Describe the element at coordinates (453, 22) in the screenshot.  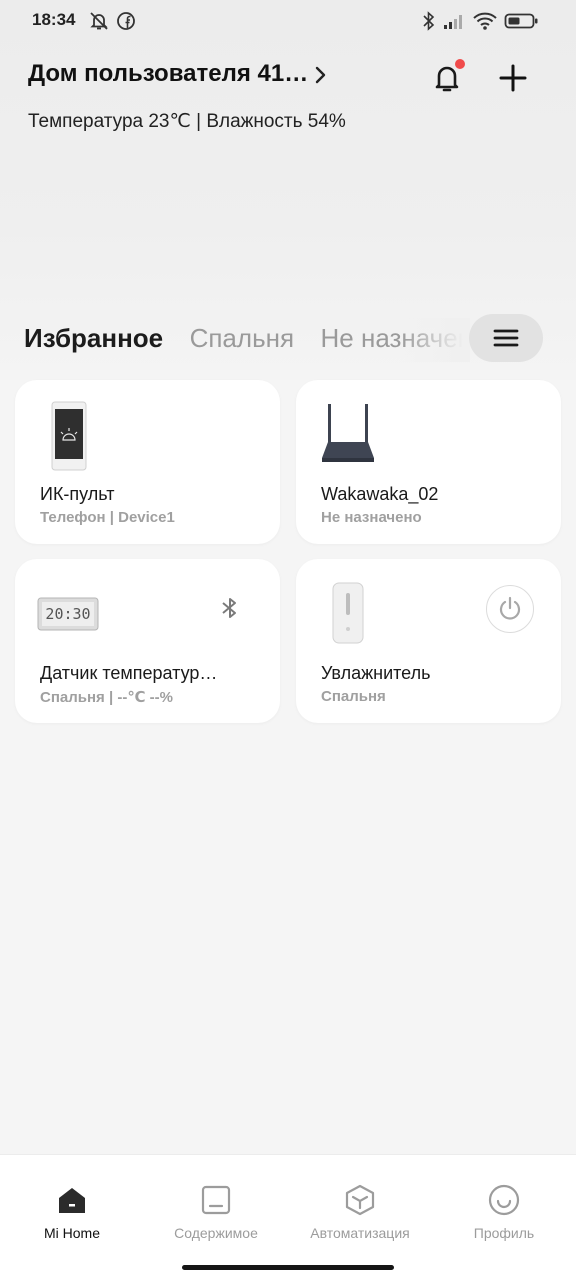
I see `signal-icon` at that location.